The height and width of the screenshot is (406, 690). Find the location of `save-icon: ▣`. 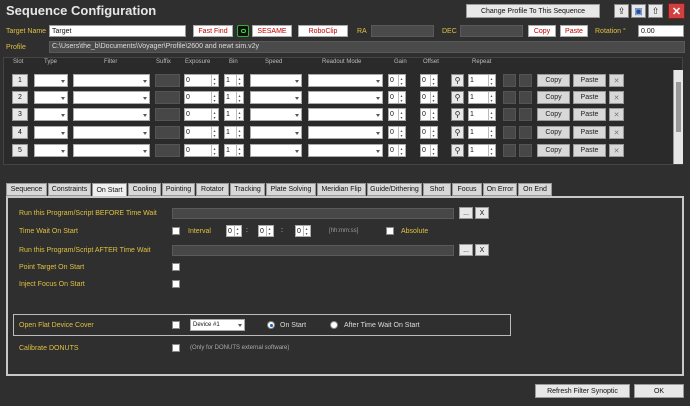

save-icon: ▣ is located at coordinates (638, 11).